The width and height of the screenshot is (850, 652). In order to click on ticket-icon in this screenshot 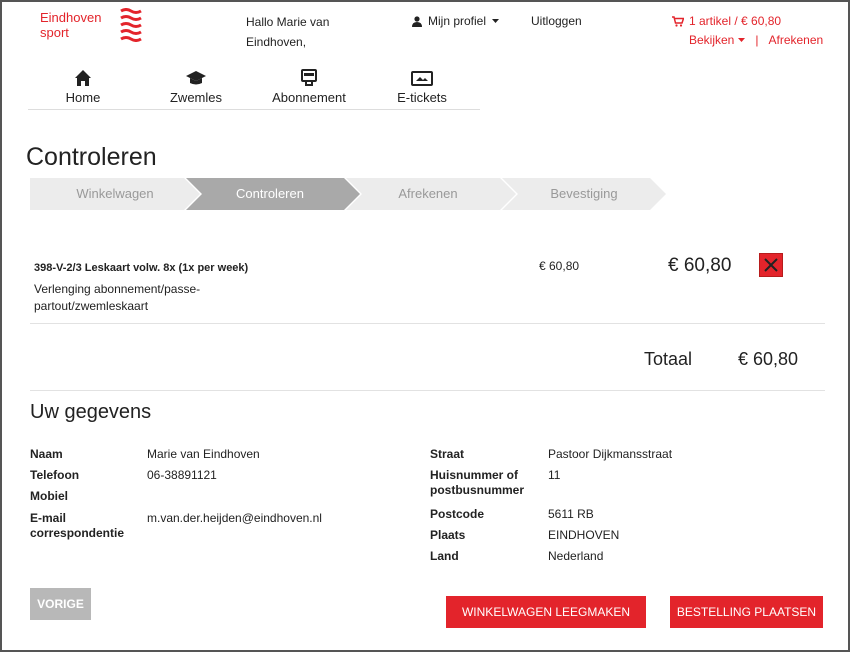, I will do `click(422, 78)`.